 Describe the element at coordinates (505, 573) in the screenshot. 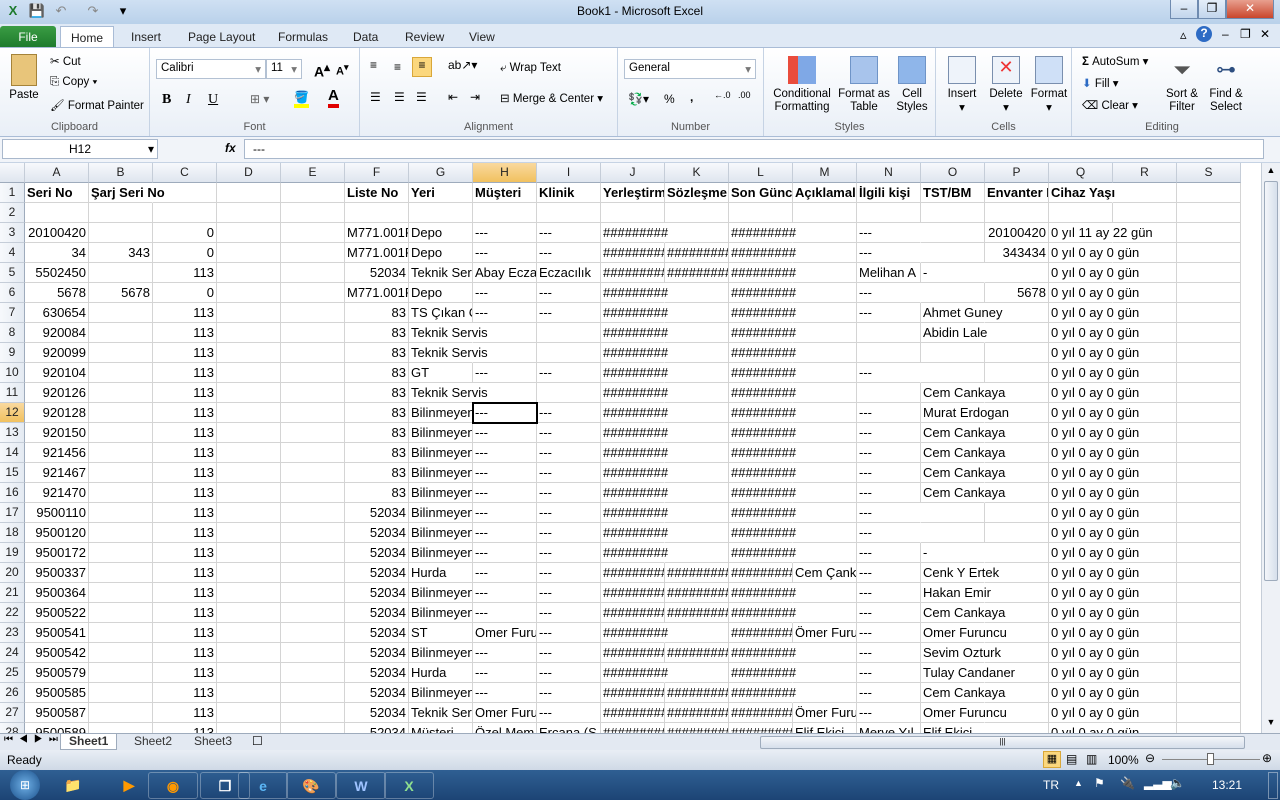

I see `cell-H20: ---` at that location.